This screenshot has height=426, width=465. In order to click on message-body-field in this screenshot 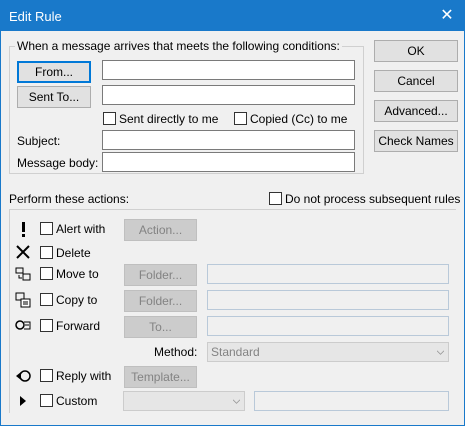, I will do `click(228, 162)`.